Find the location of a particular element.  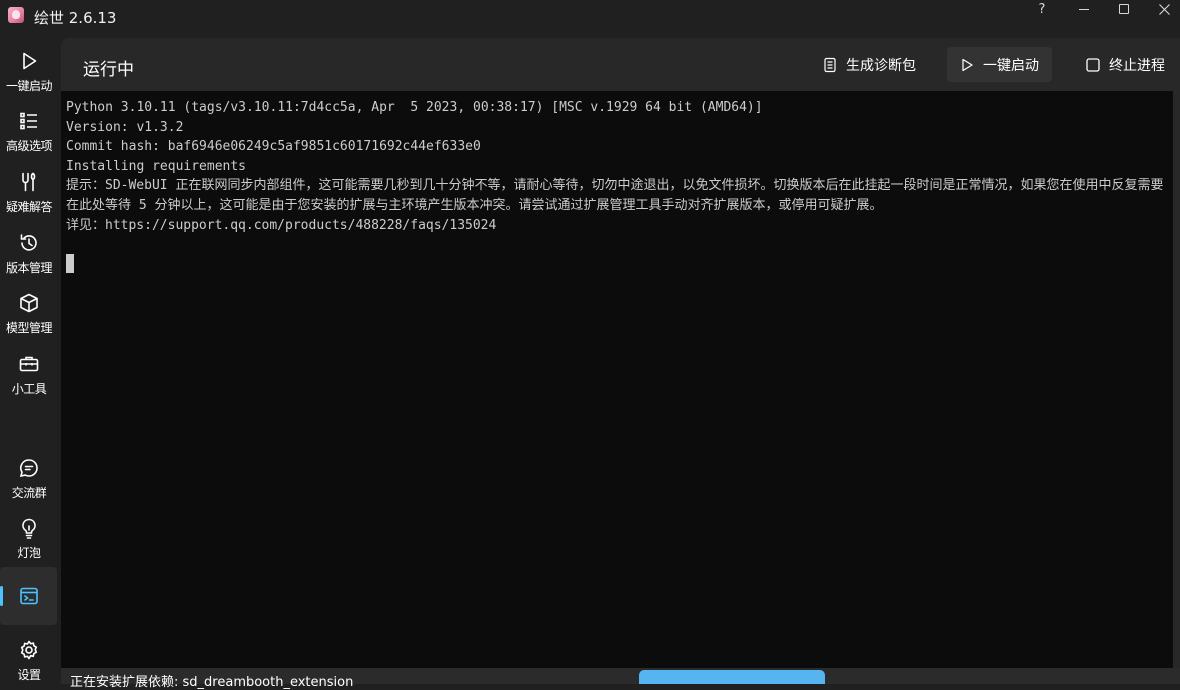

status-bar: 正在安装扩展依赖: sd_dreambooth_extension is located at coordinates (620, 679).